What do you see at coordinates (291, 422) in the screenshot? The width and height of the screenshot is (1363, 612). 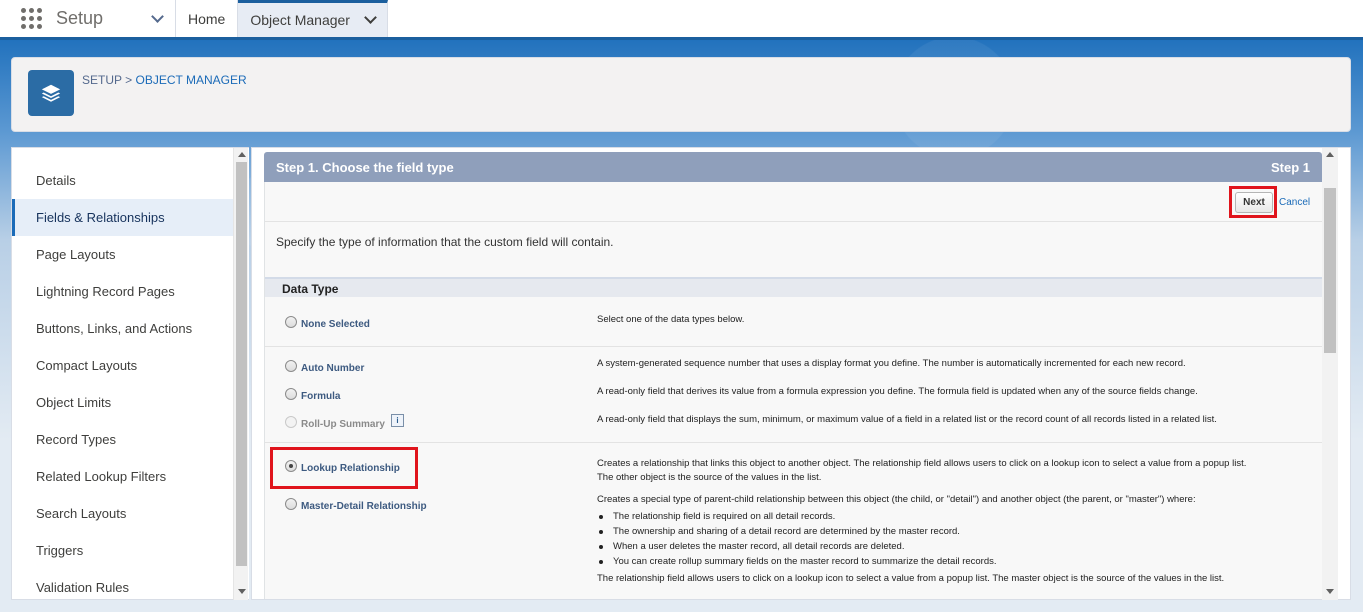 I see `radio-roll-up-summary` at bounding box center [291, 422].